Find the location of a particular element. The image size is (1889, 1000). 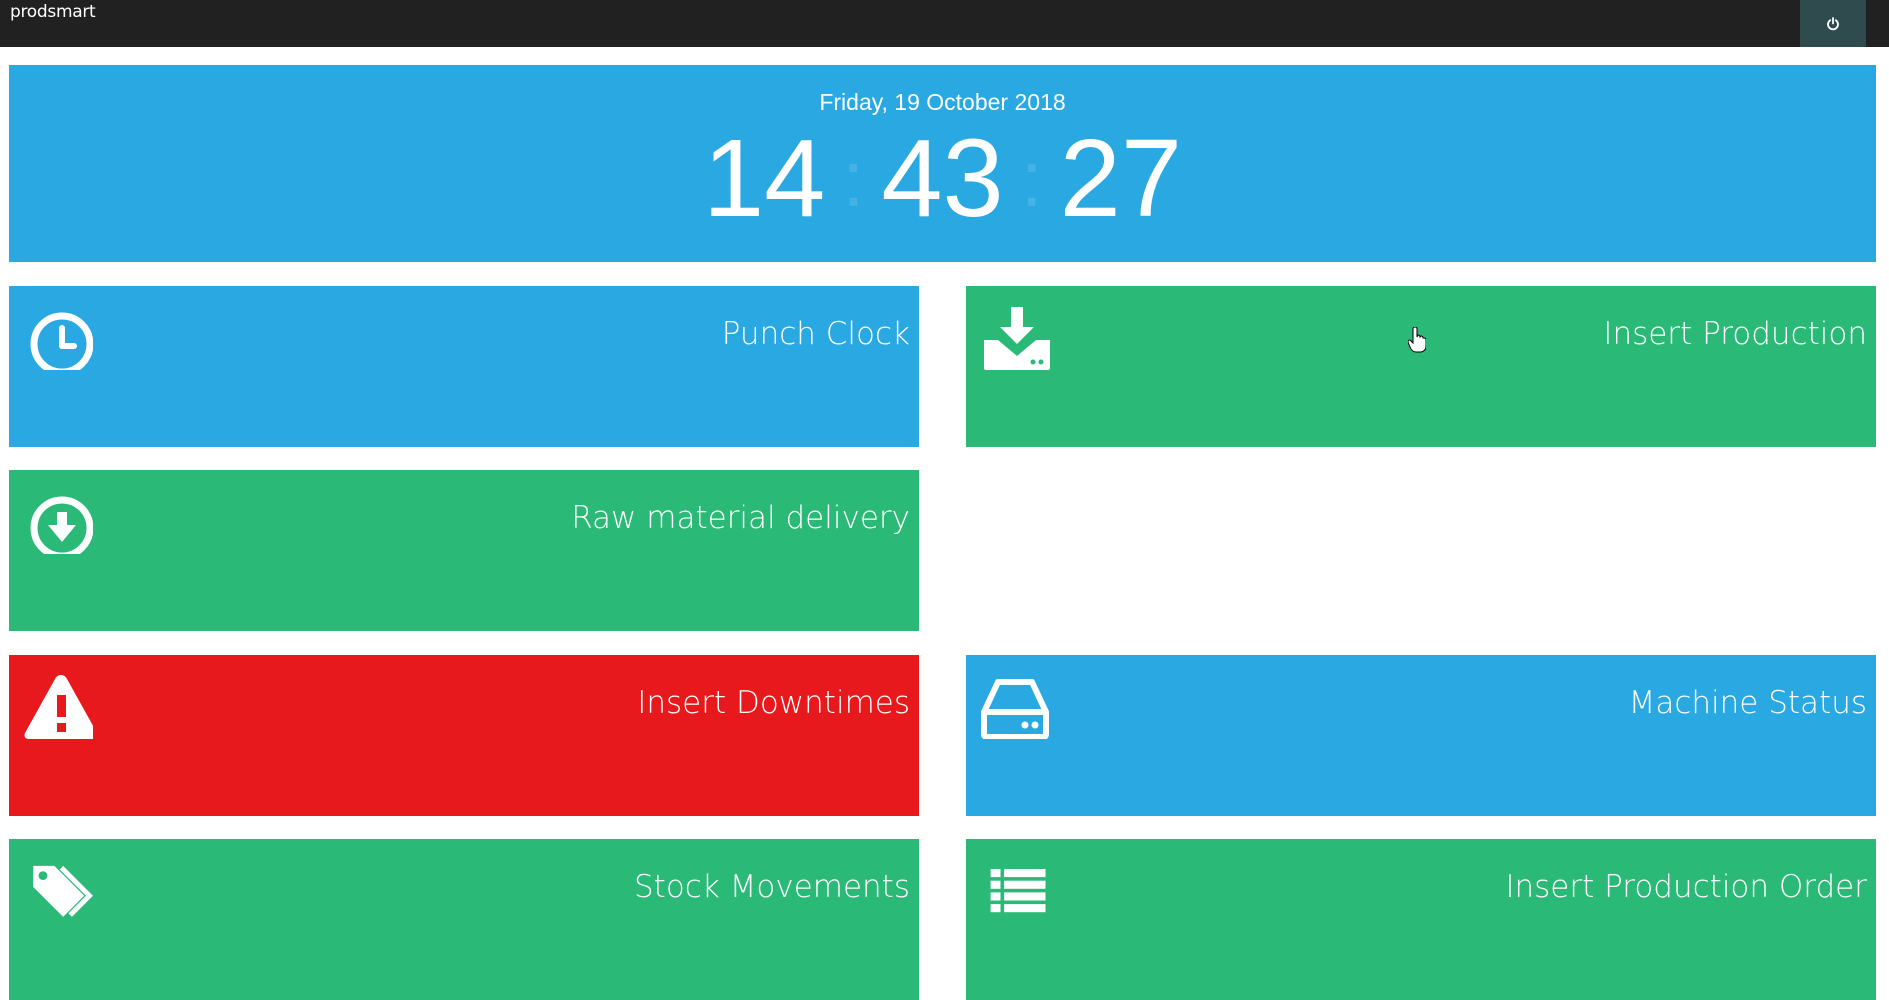

power-icon is located at coordinates (1833, 23).